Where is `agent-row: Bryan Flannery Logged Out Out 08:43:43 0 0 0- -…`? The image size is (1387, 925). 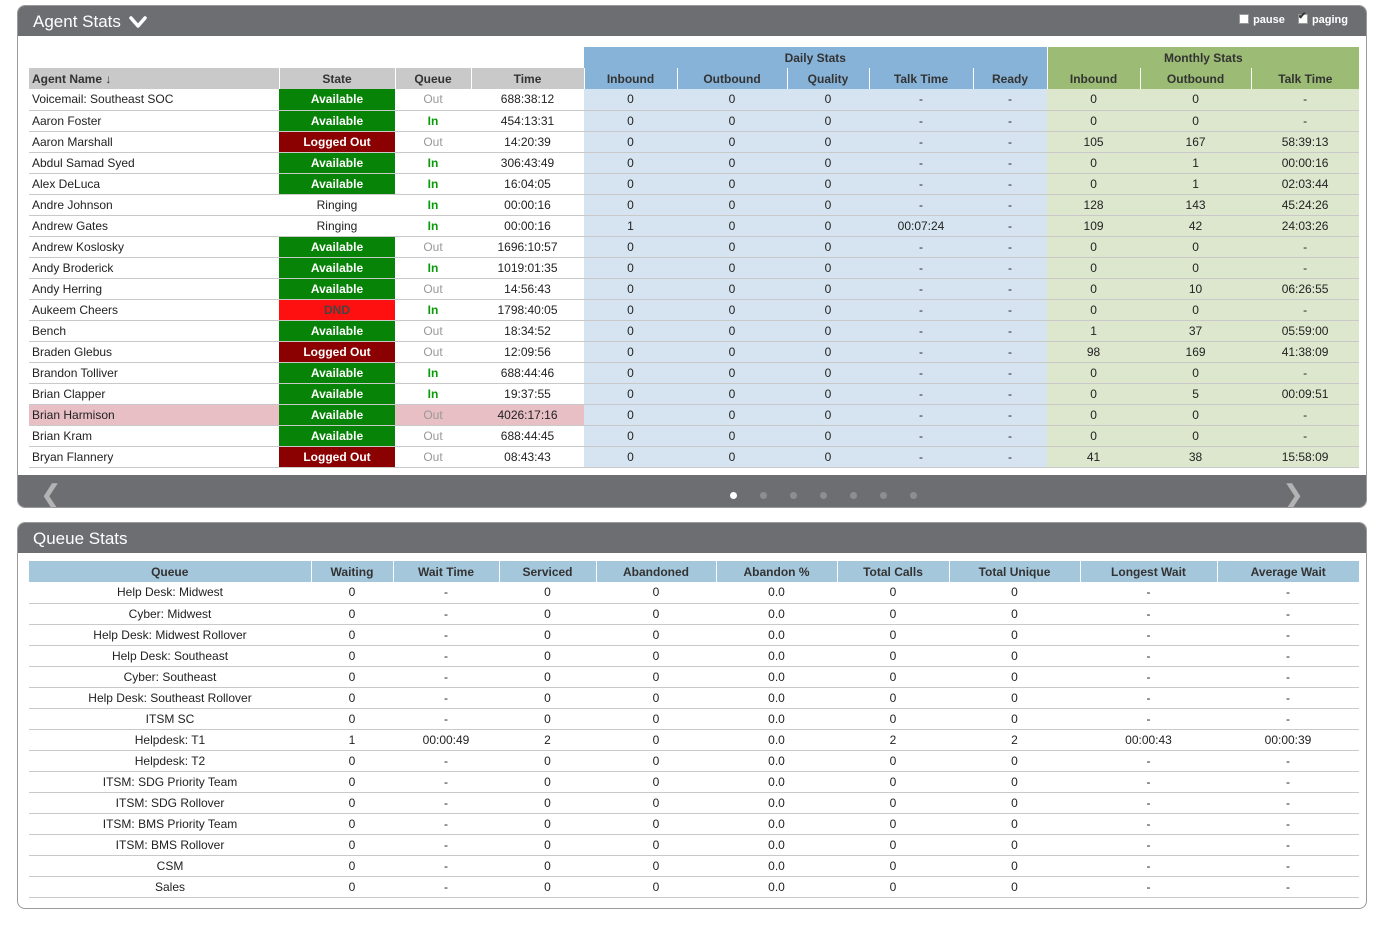
agent-row: Bryan Flannery Logged Out Out 08:43:43 0 0 0- -… is located at coordinates (694, 457).